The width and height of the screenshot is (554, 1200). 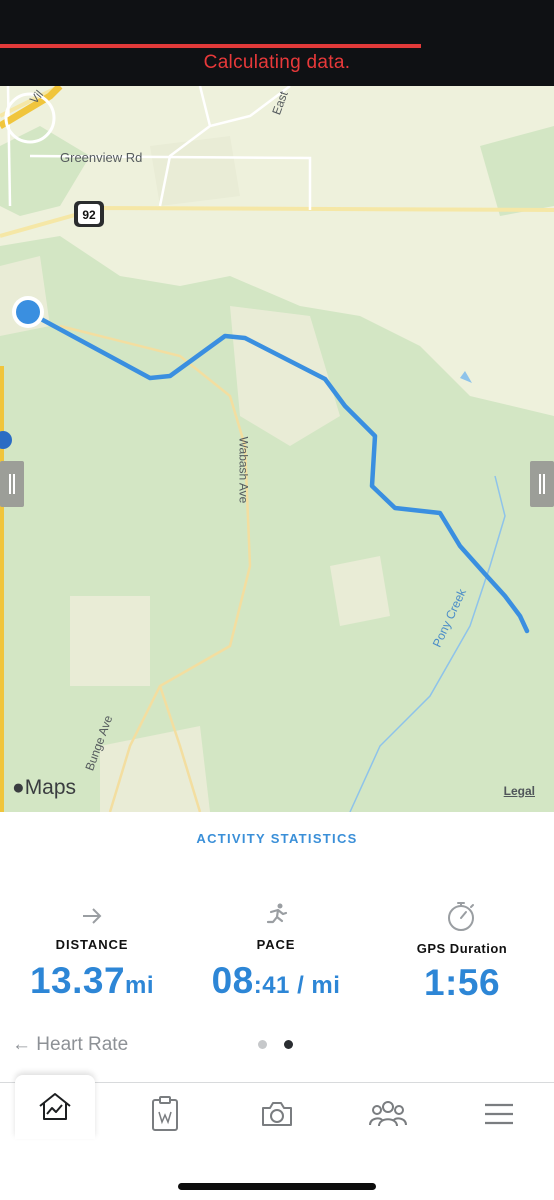 What do you see at coordinates (277, 43) in the screenshot?
I see `status-bar: Calculating data.` at bounding box center [277, 43].